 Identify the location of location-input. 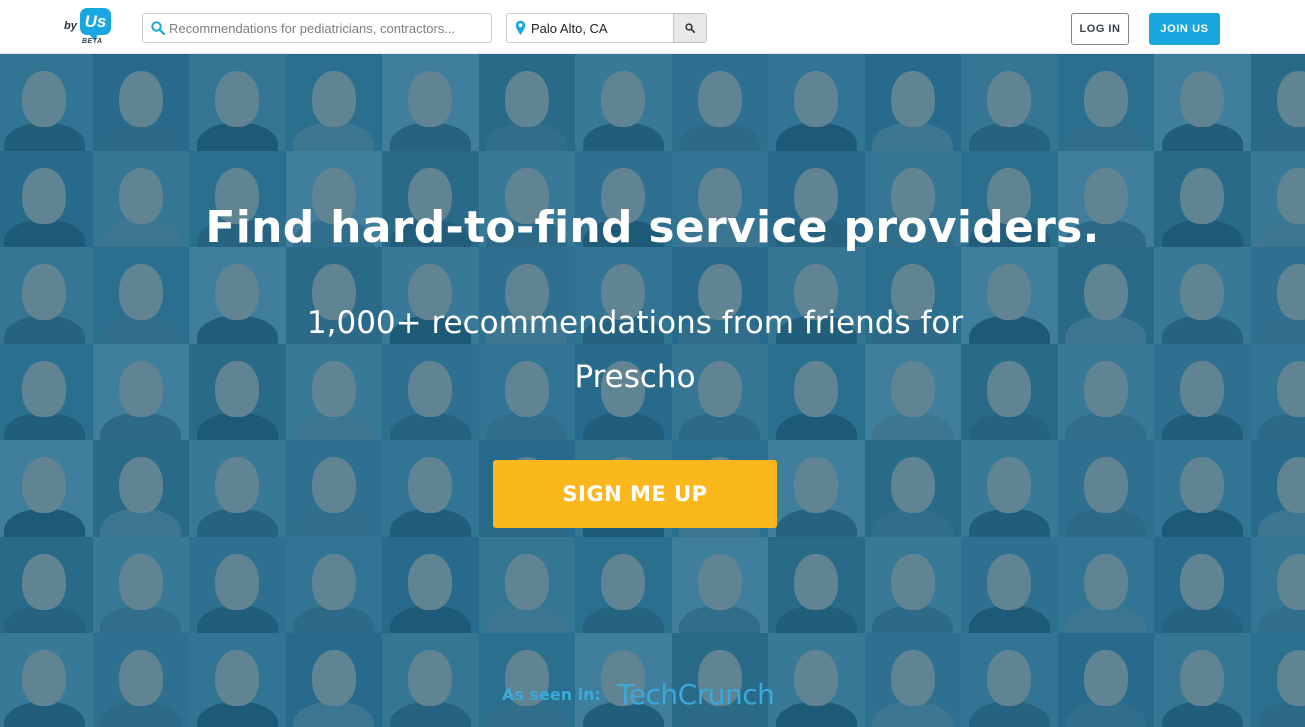
(600, 28).